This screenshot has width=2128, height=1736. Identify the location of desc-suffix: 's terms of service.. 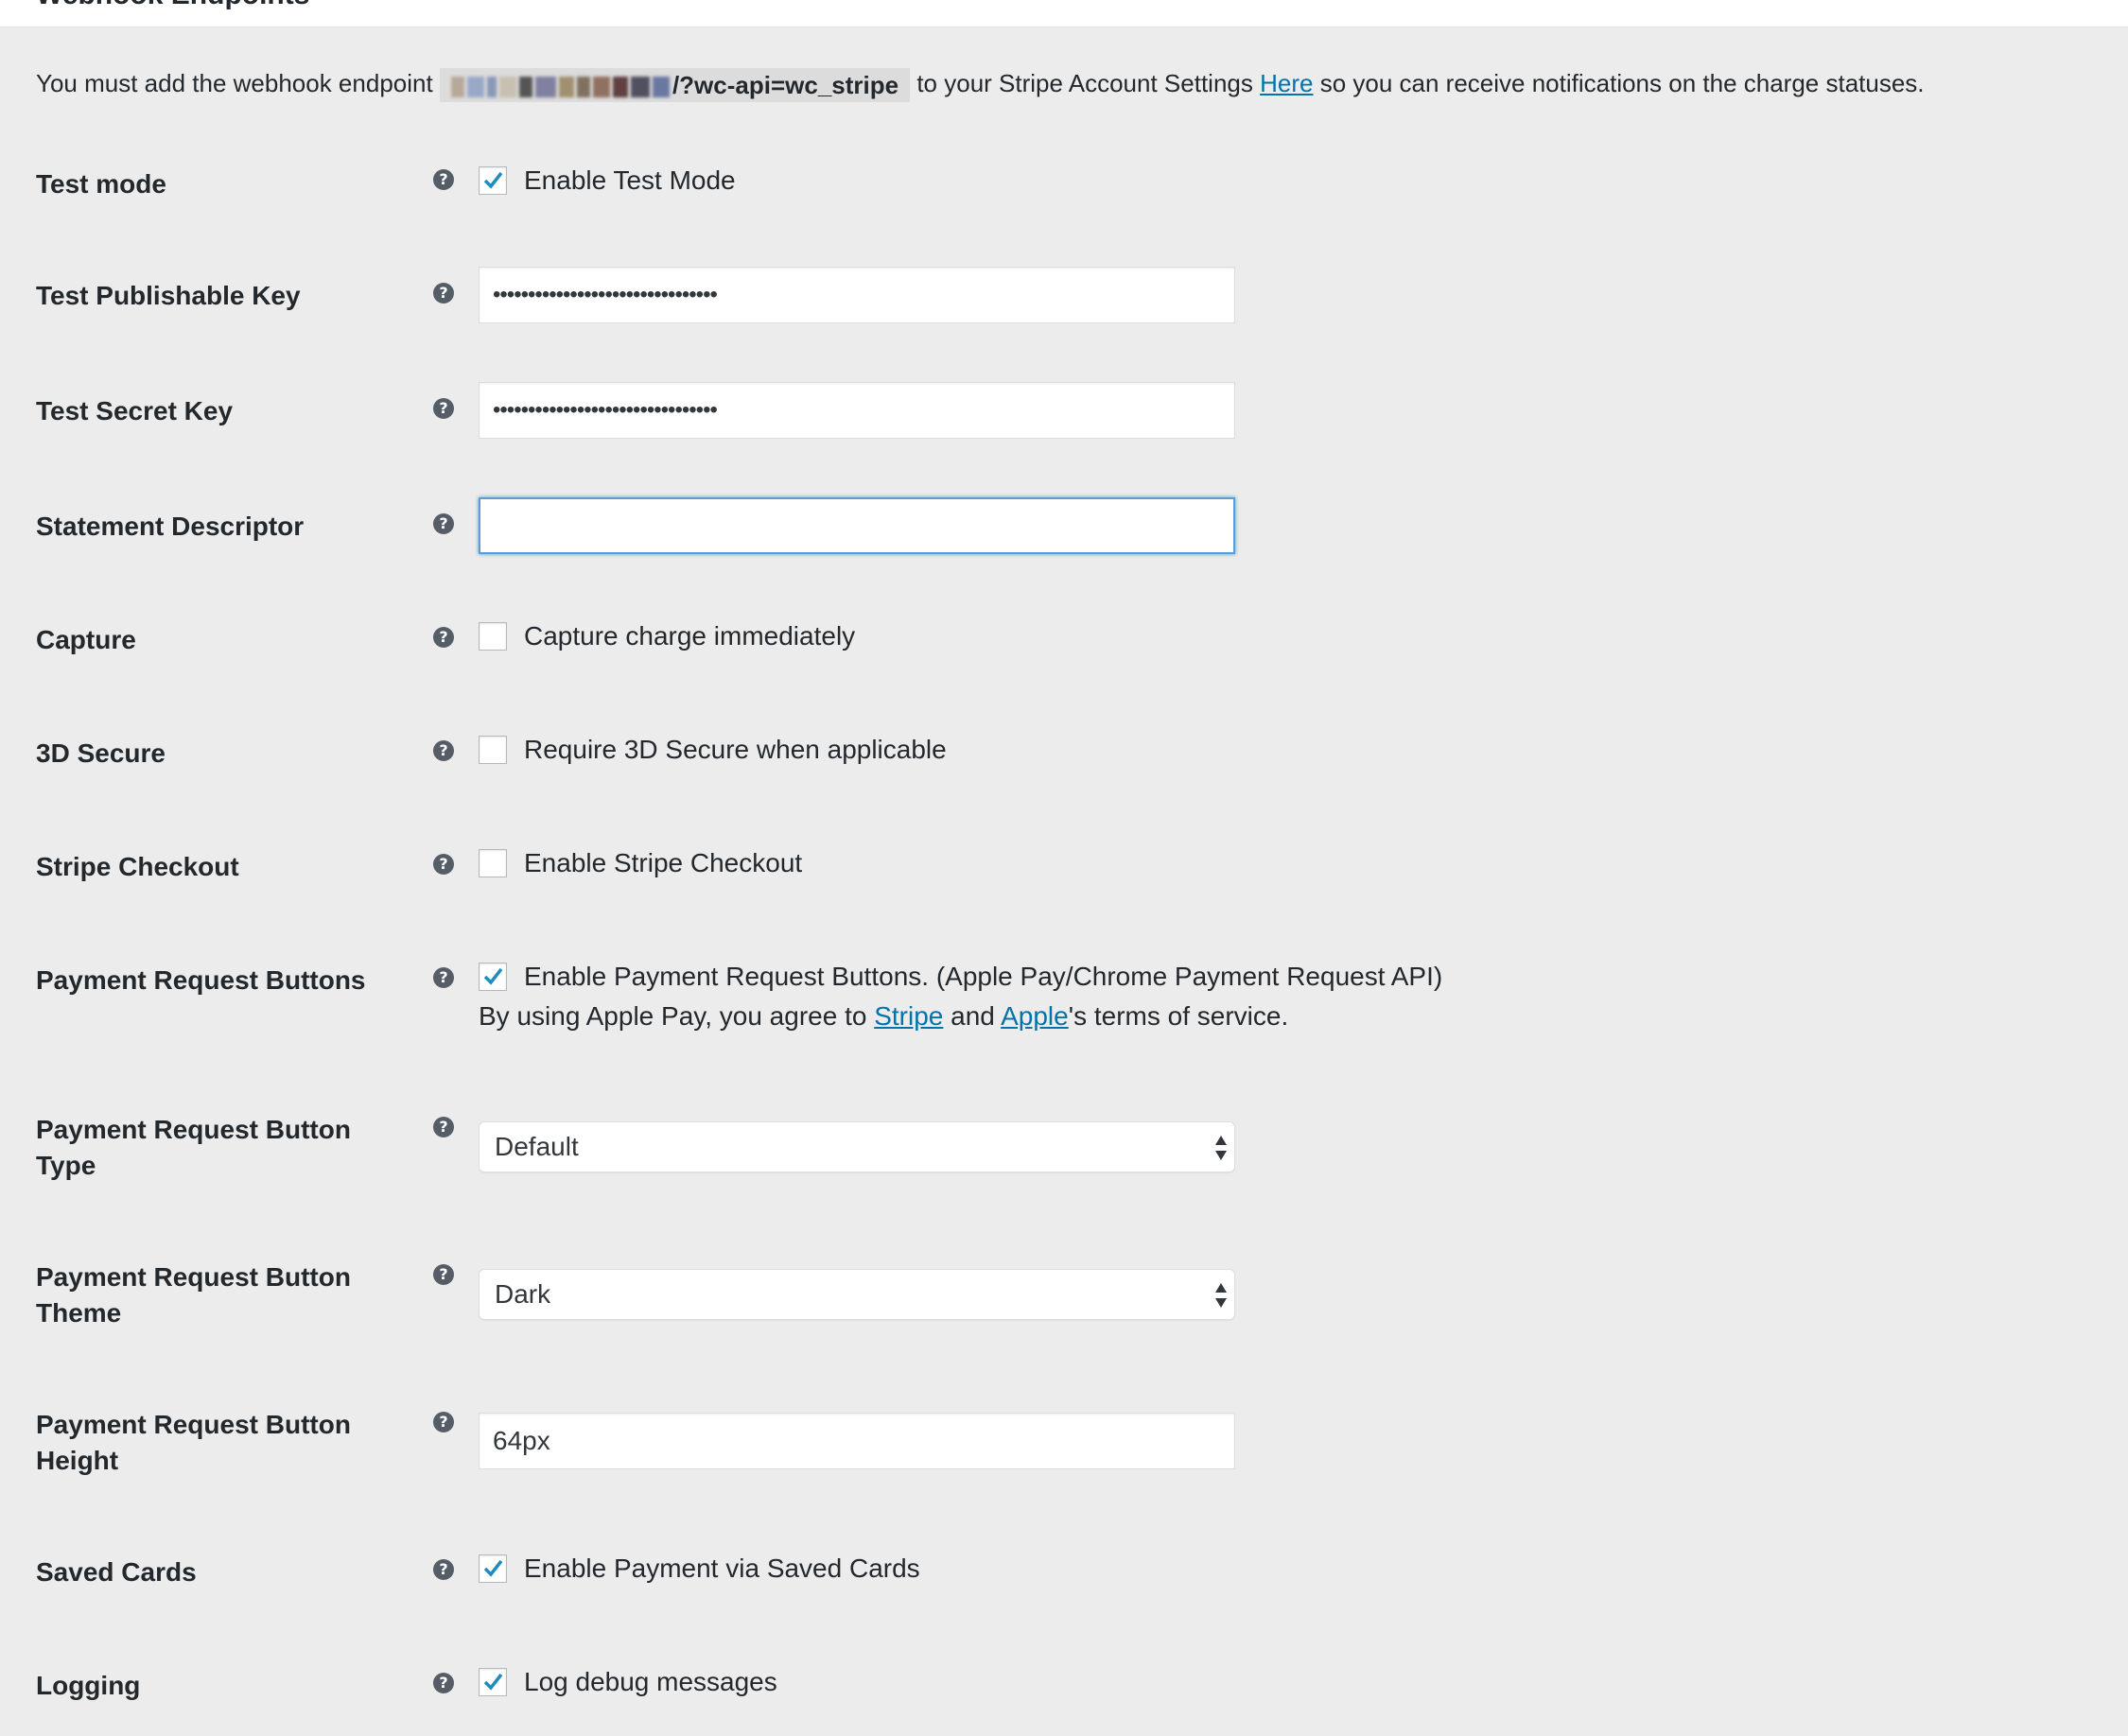
(1178, 1016).